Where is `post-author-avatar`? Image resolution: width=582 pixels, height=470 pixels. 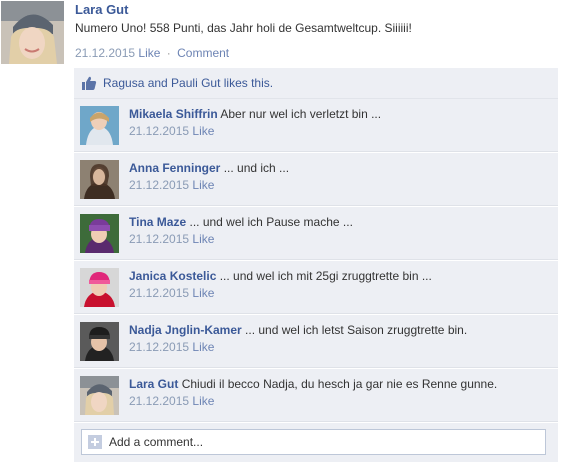 post-author-avatar is located at coordinates (32, 32).